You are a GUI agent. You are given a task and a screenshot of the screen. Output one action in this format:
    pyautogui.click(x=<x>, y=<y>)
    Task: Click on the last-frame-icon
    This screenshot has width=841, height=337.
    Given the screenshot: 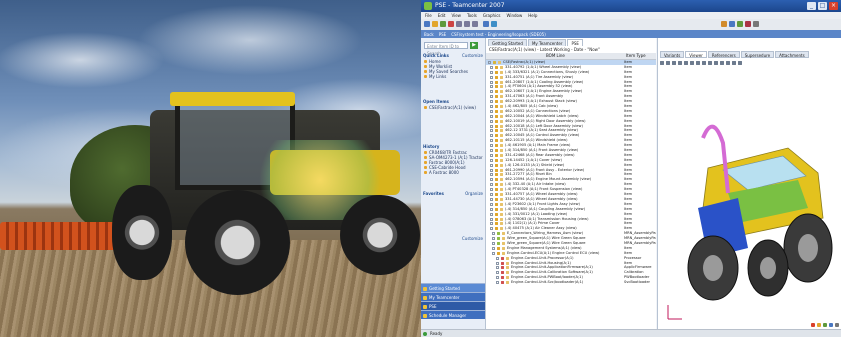 What is the action you would take?
    pyautogui.click(x=698, y=63)
    